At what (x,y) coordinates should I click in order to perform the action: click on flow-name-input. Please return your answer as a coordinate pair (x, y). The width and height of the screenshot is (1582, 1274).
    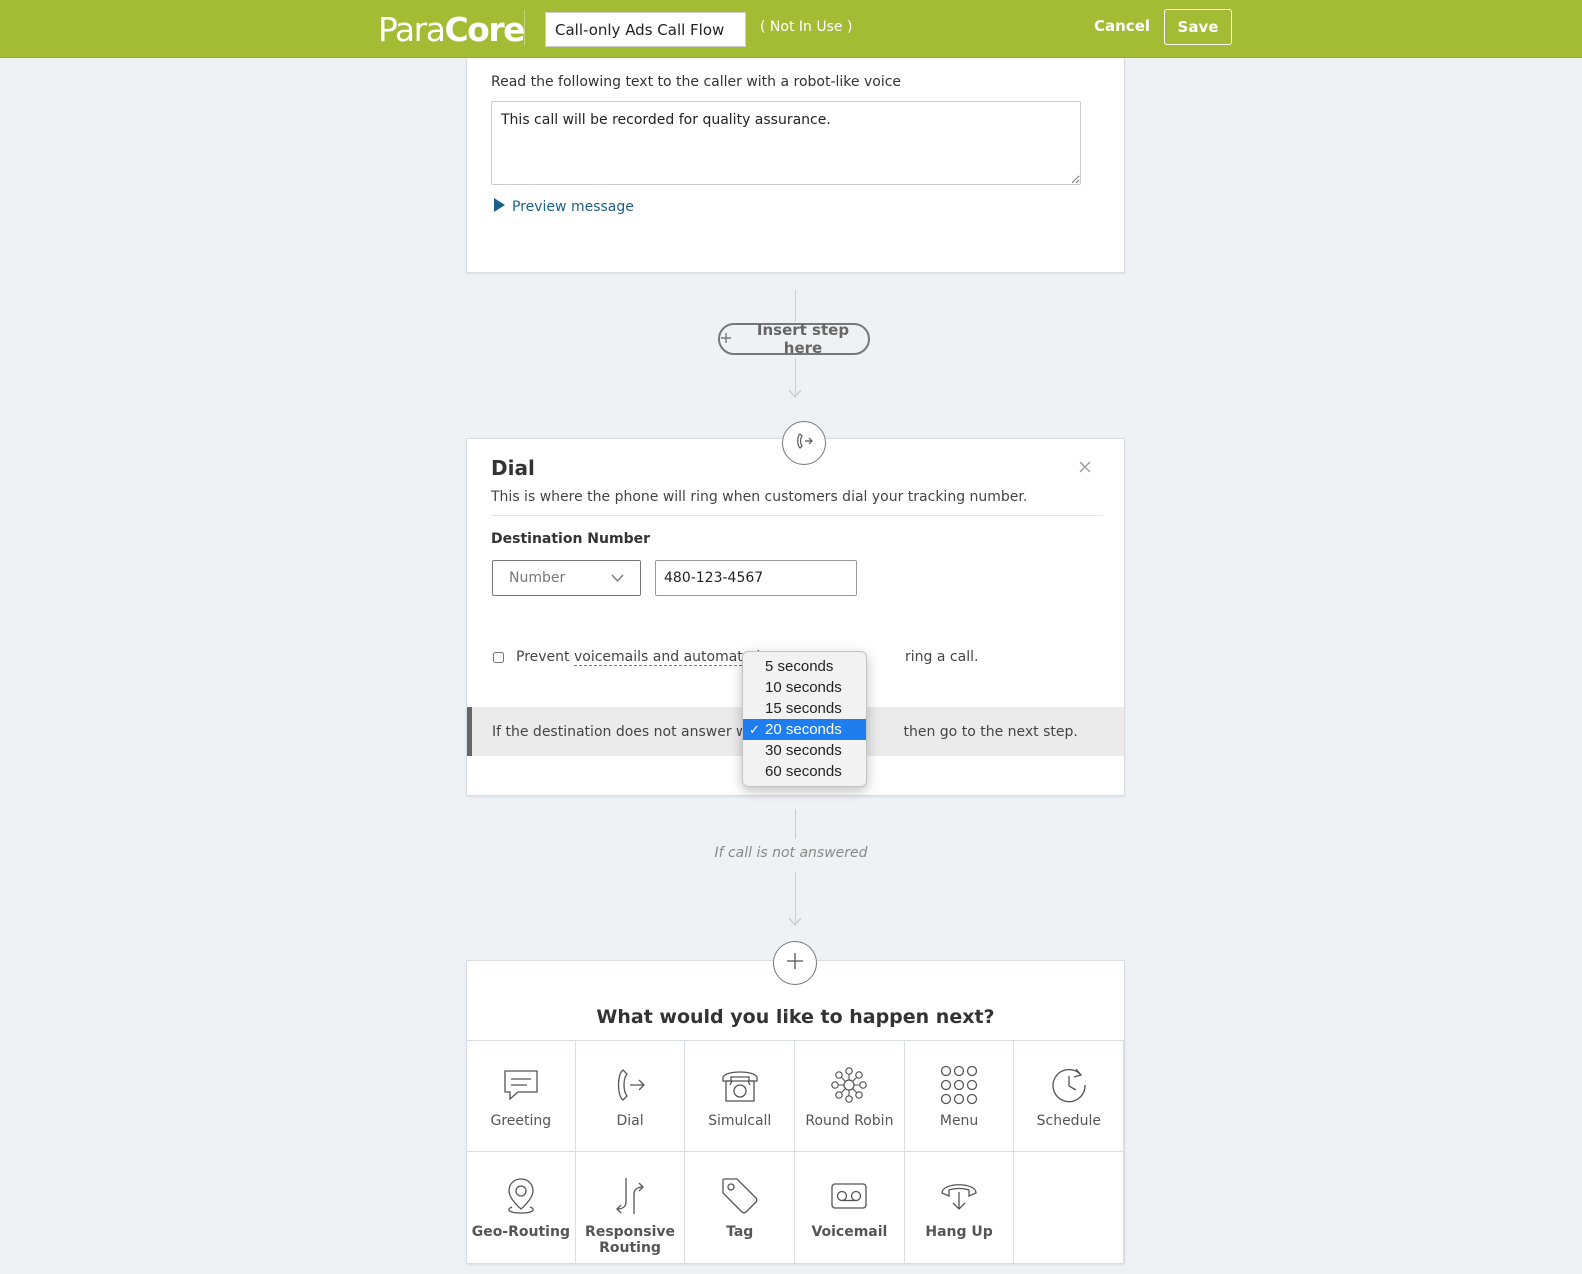
    Looking at the image, I should click on (645, 29).